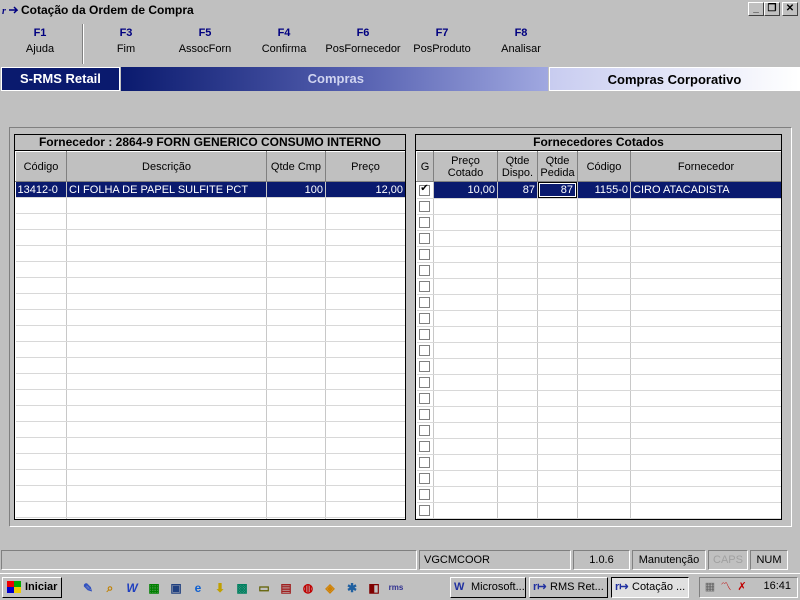 This screenshot has height=600, width=800. What do you see at coordinates (442, 41) in the screenshot?
I see `fkey-f7-posproduto: F7 PosProduto` at bounding box center [442, 41].